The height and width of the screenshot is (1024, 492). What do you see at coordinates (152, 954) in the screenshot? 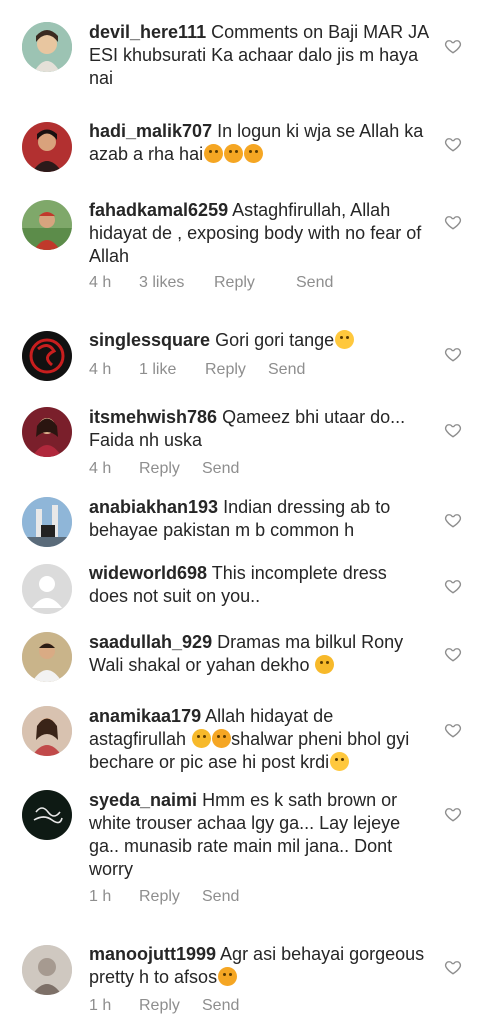
I see `comment-username: manoojutt1999` at bounding box center [152, 954].